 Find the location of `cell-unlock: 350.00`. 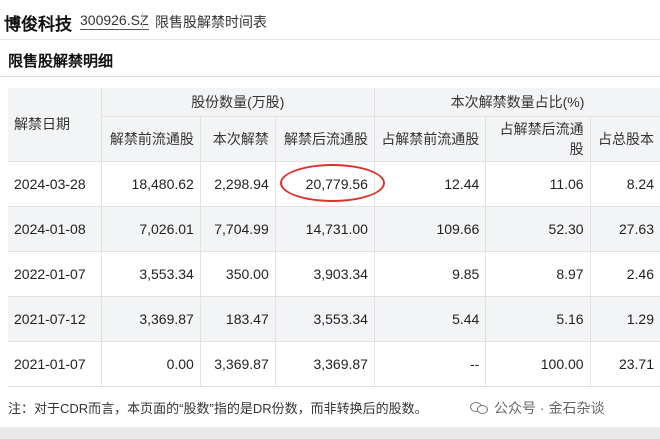

cell-unlock: 350.00 is located at coordinates (238, 274).